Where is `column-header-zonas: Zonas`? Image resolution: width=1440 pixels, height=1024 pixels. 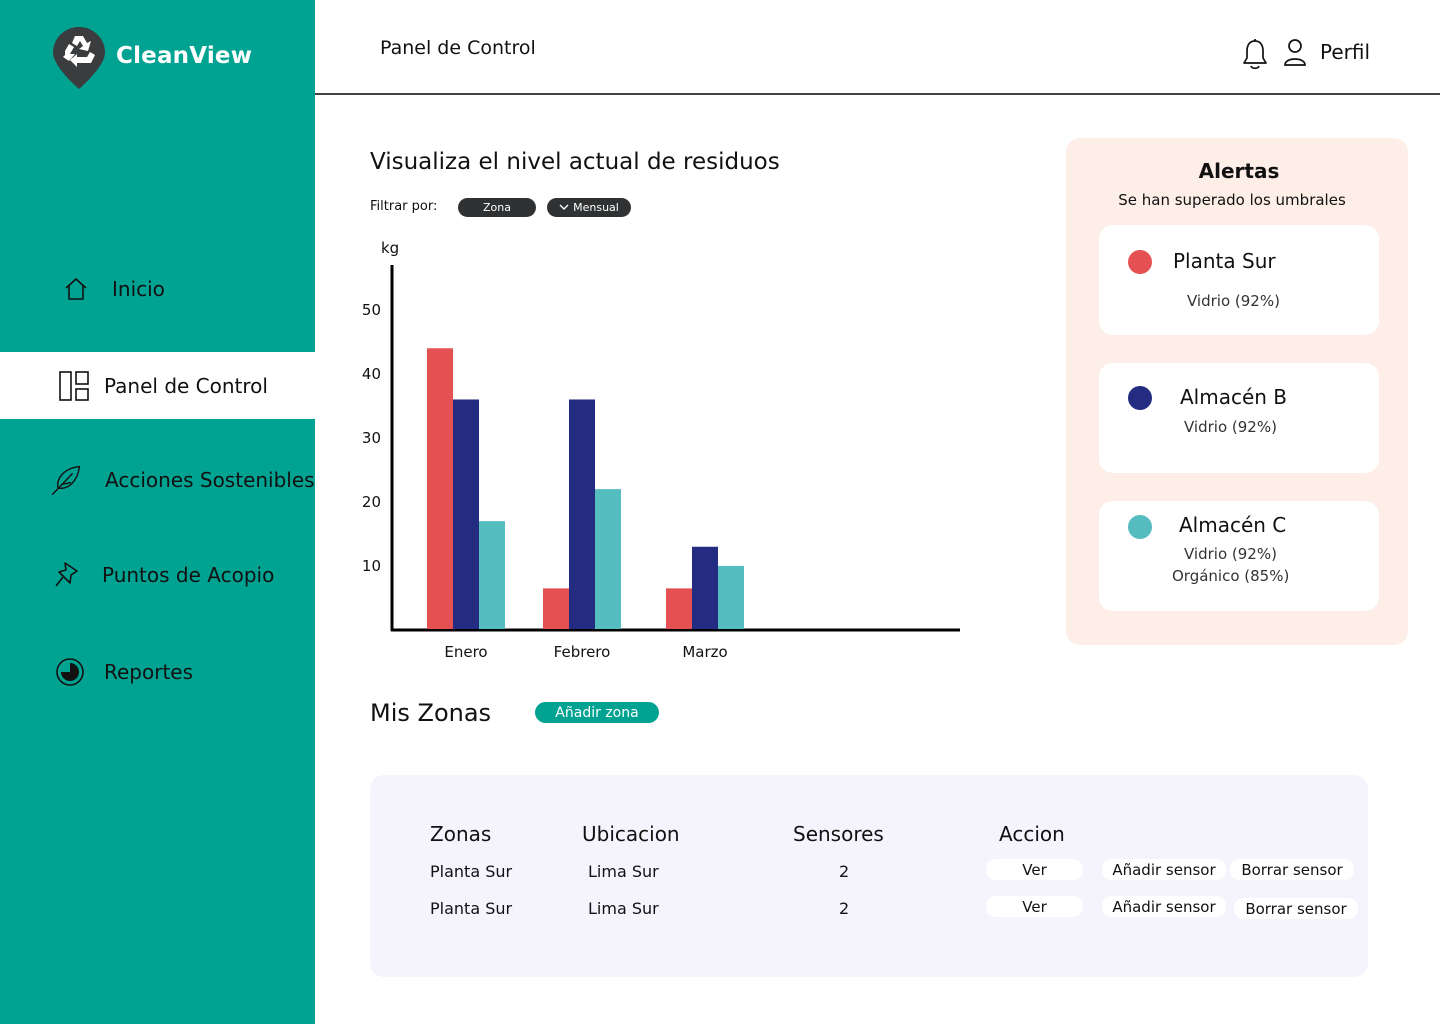 column-header-zonas: Zonas is located at coordinates (461, 834).